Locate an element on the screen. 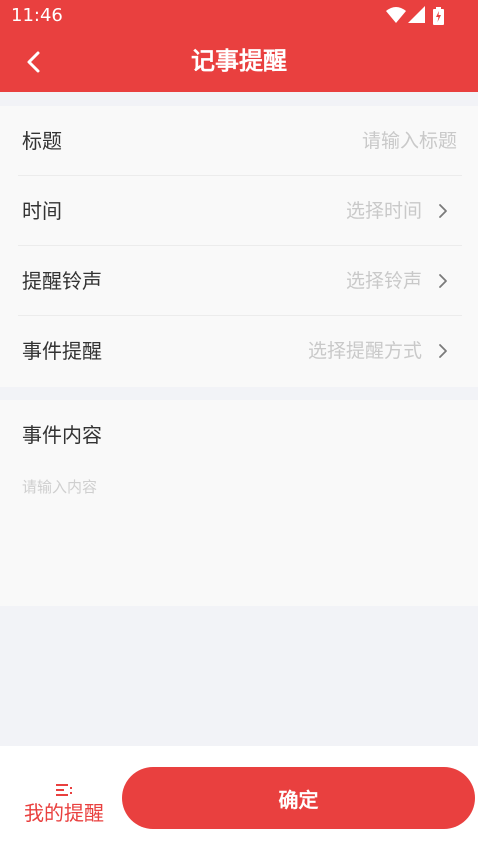 This screenshot has height=850, width=478. my-reminders-label: 我的提醒 is located at coordinates (64, 813).